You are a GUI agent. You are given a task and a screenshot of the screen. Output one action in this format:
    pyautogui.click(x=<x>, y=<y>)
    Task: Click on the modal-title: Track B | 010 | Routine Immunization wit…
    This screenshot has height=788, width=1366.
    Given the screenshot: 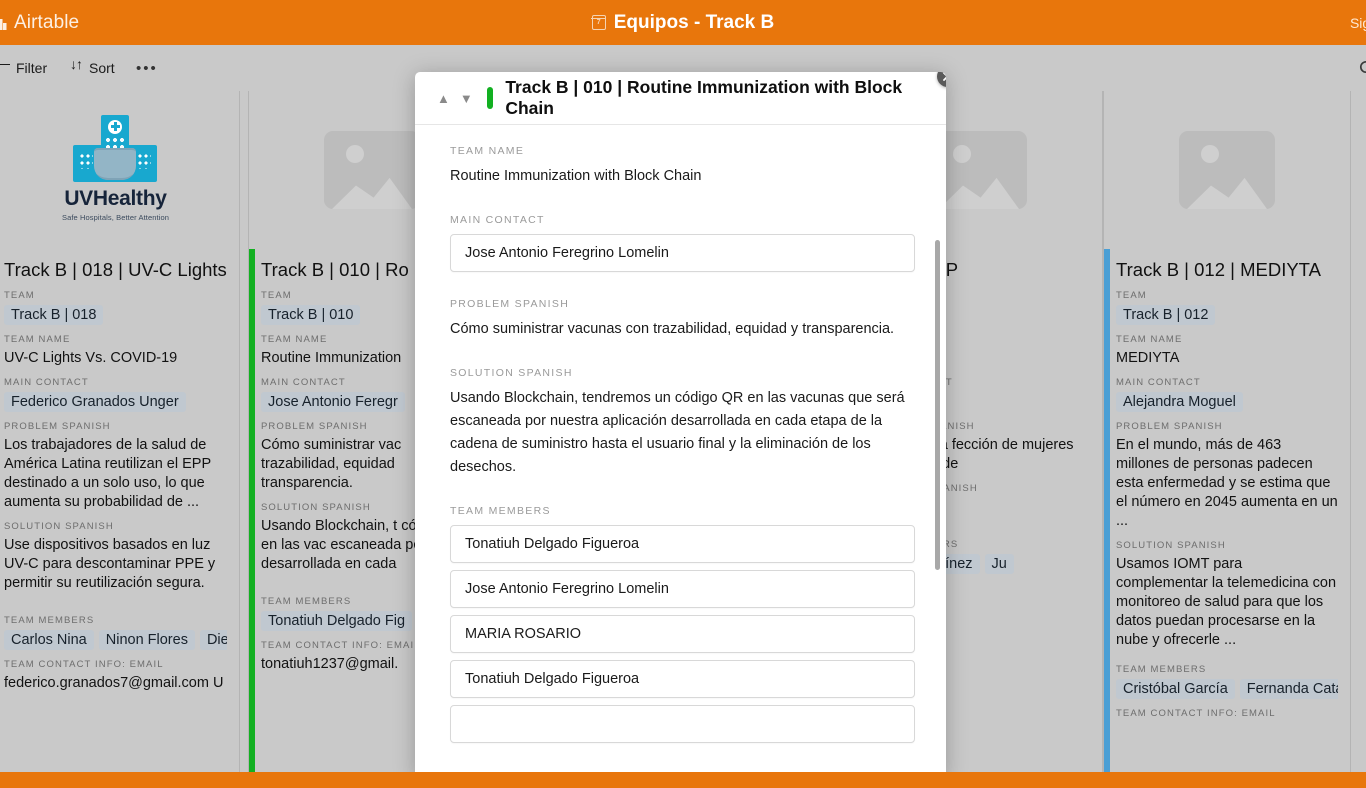 What is the action you would take?
    pyautogui.click(x=704, y=97)
    